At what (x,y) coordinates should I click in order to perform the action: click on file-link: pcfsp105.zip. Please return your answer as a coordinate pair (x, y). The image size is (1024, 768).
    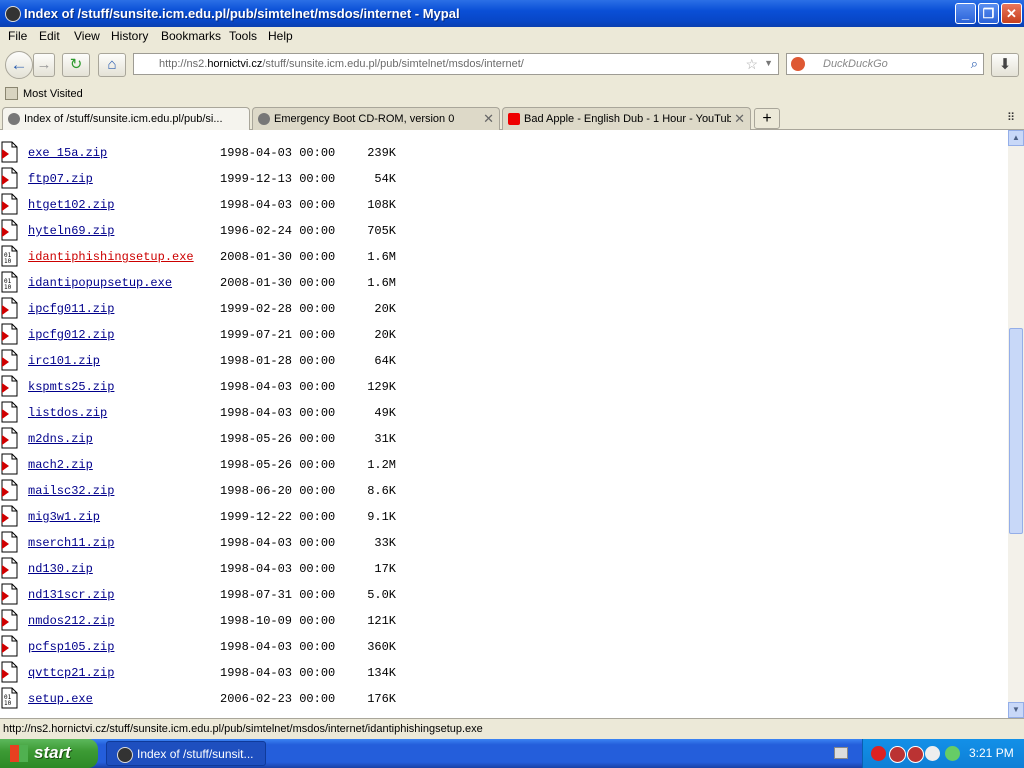
    Looking at the image, I should click on (71, 647).